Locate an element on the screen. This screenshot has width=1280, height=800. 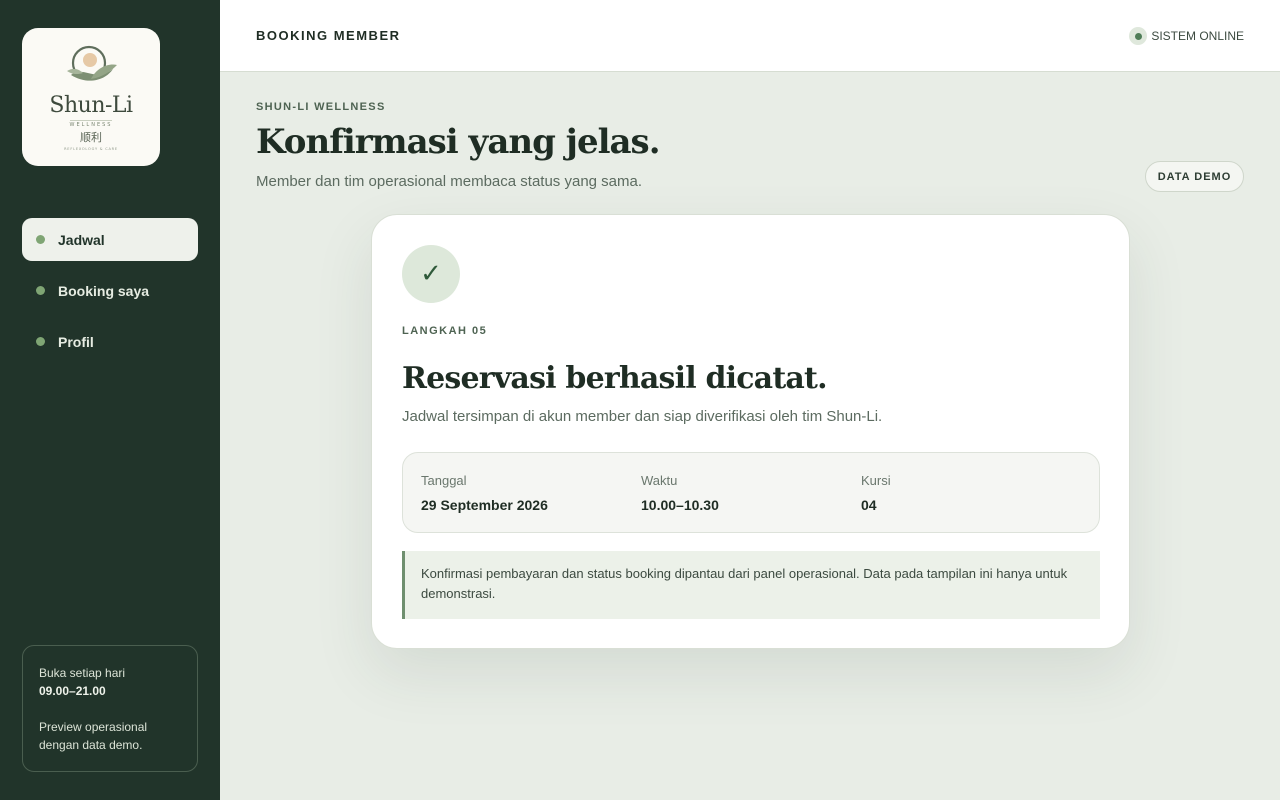
lotus-logo-icon is located at coordinates (92, 63).